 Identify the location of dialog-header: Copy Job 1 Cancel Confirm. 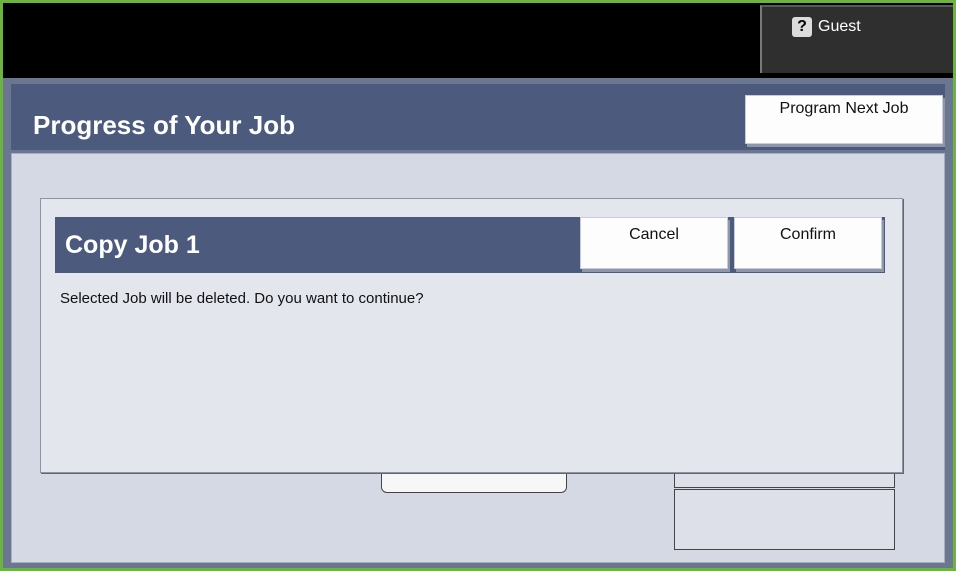
(470, 245).